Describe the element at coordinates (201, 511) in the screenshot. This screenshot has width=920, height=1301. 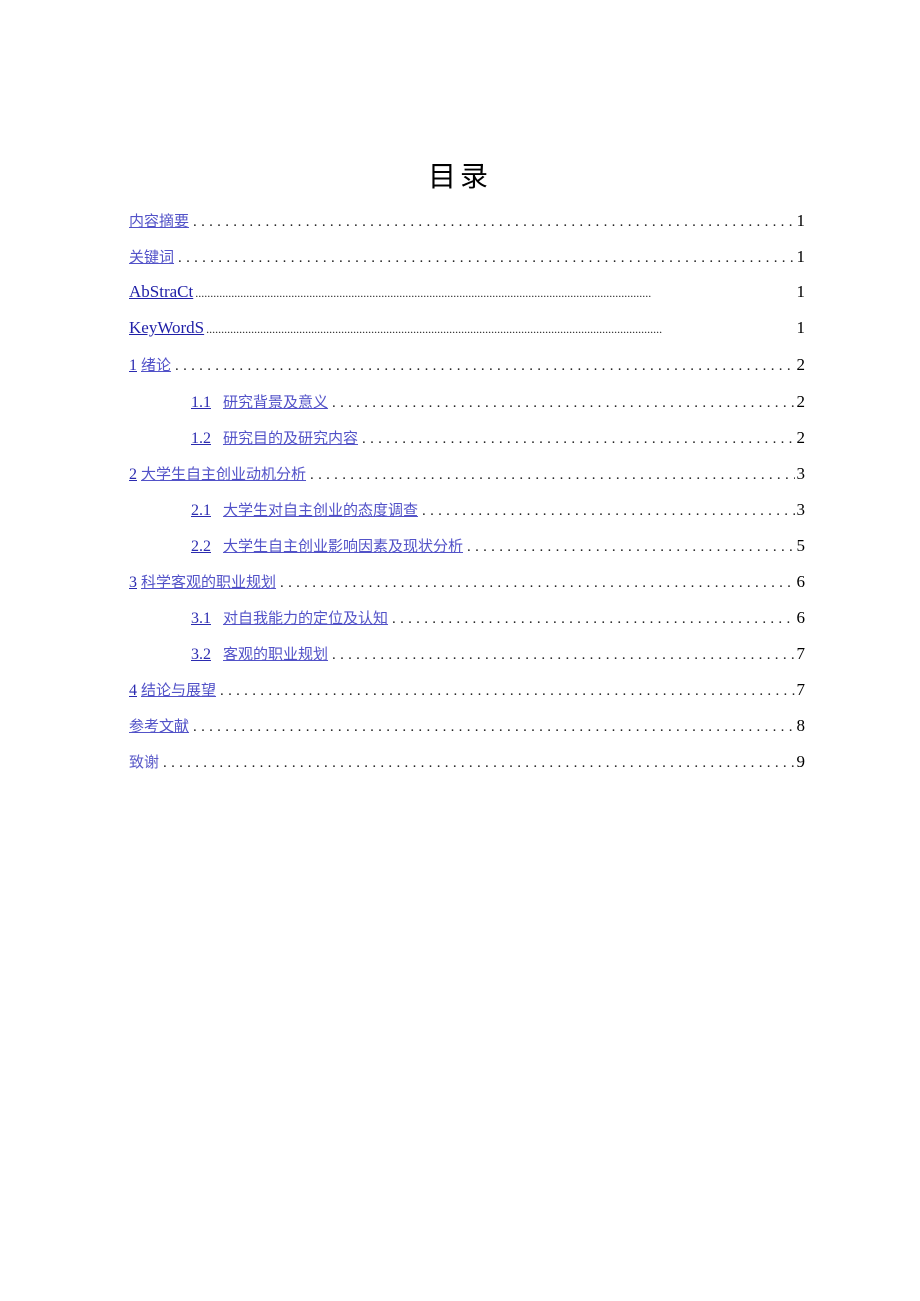
I see `toc-entry-number: 2.1` at that location.